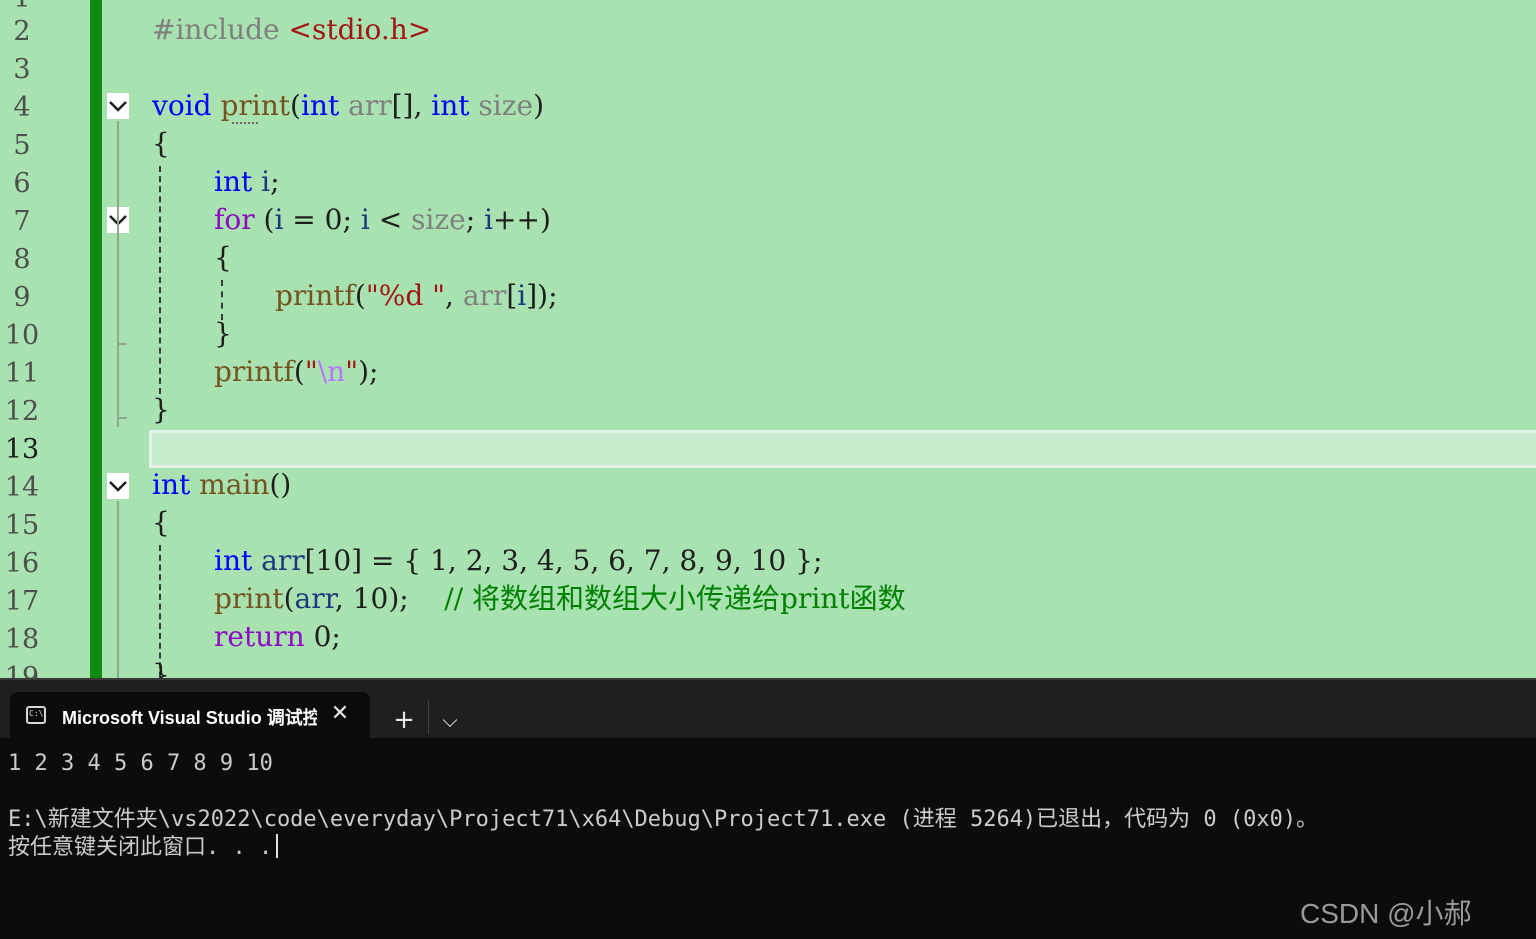 This screenshot has width=1536, height=939. I want to click on line-number: 18, so click(22, 639).